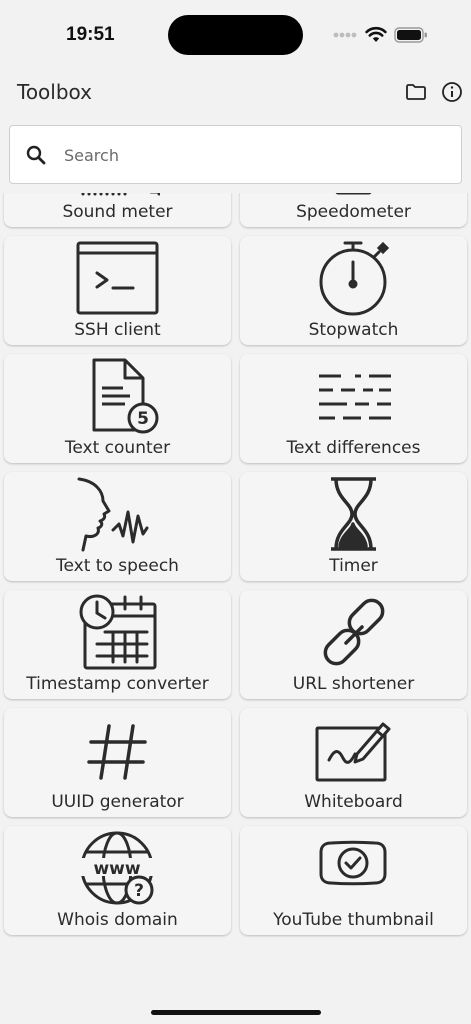 The height and width of the screenshot is (1024, 471). What do you see at coordinates (120, 194) in the screenshot?
I see `sound-meter-icon` at bounding box center [120, 194].